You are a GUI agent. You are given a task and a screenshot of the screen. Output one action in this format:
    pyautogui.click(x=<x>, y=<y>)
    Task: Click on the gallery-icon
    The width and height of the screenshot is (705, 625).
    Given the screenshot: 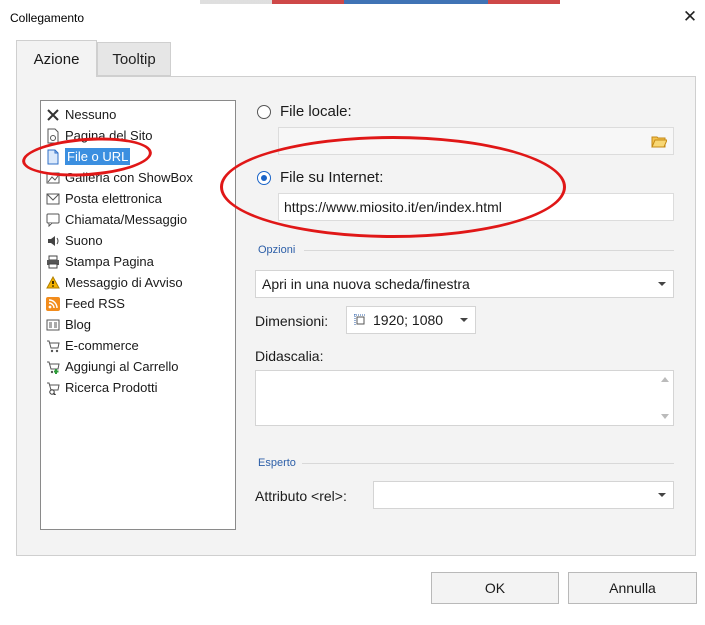 What is the action you would take?
    pyautogui.click(x=53, y=178)
    